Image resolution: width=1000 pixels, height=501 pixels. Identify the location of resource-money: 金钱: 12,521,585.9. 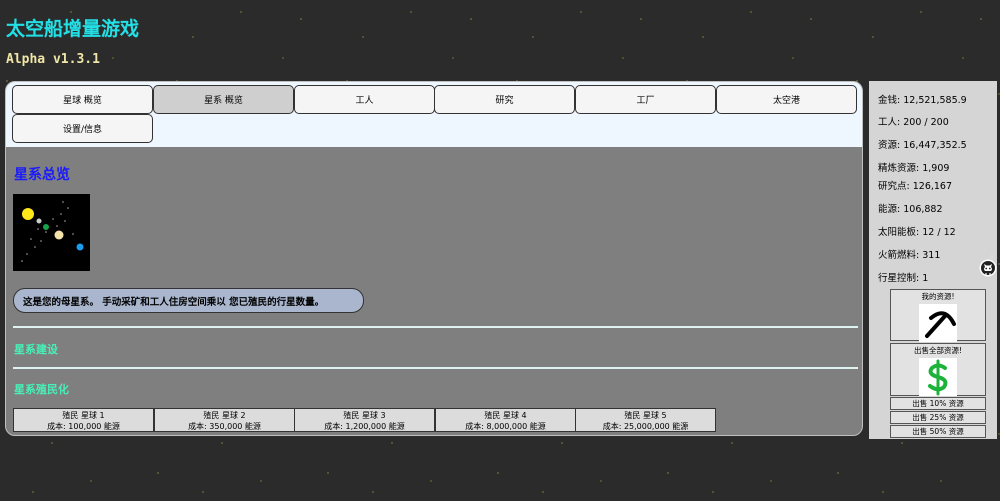
(922, 99).